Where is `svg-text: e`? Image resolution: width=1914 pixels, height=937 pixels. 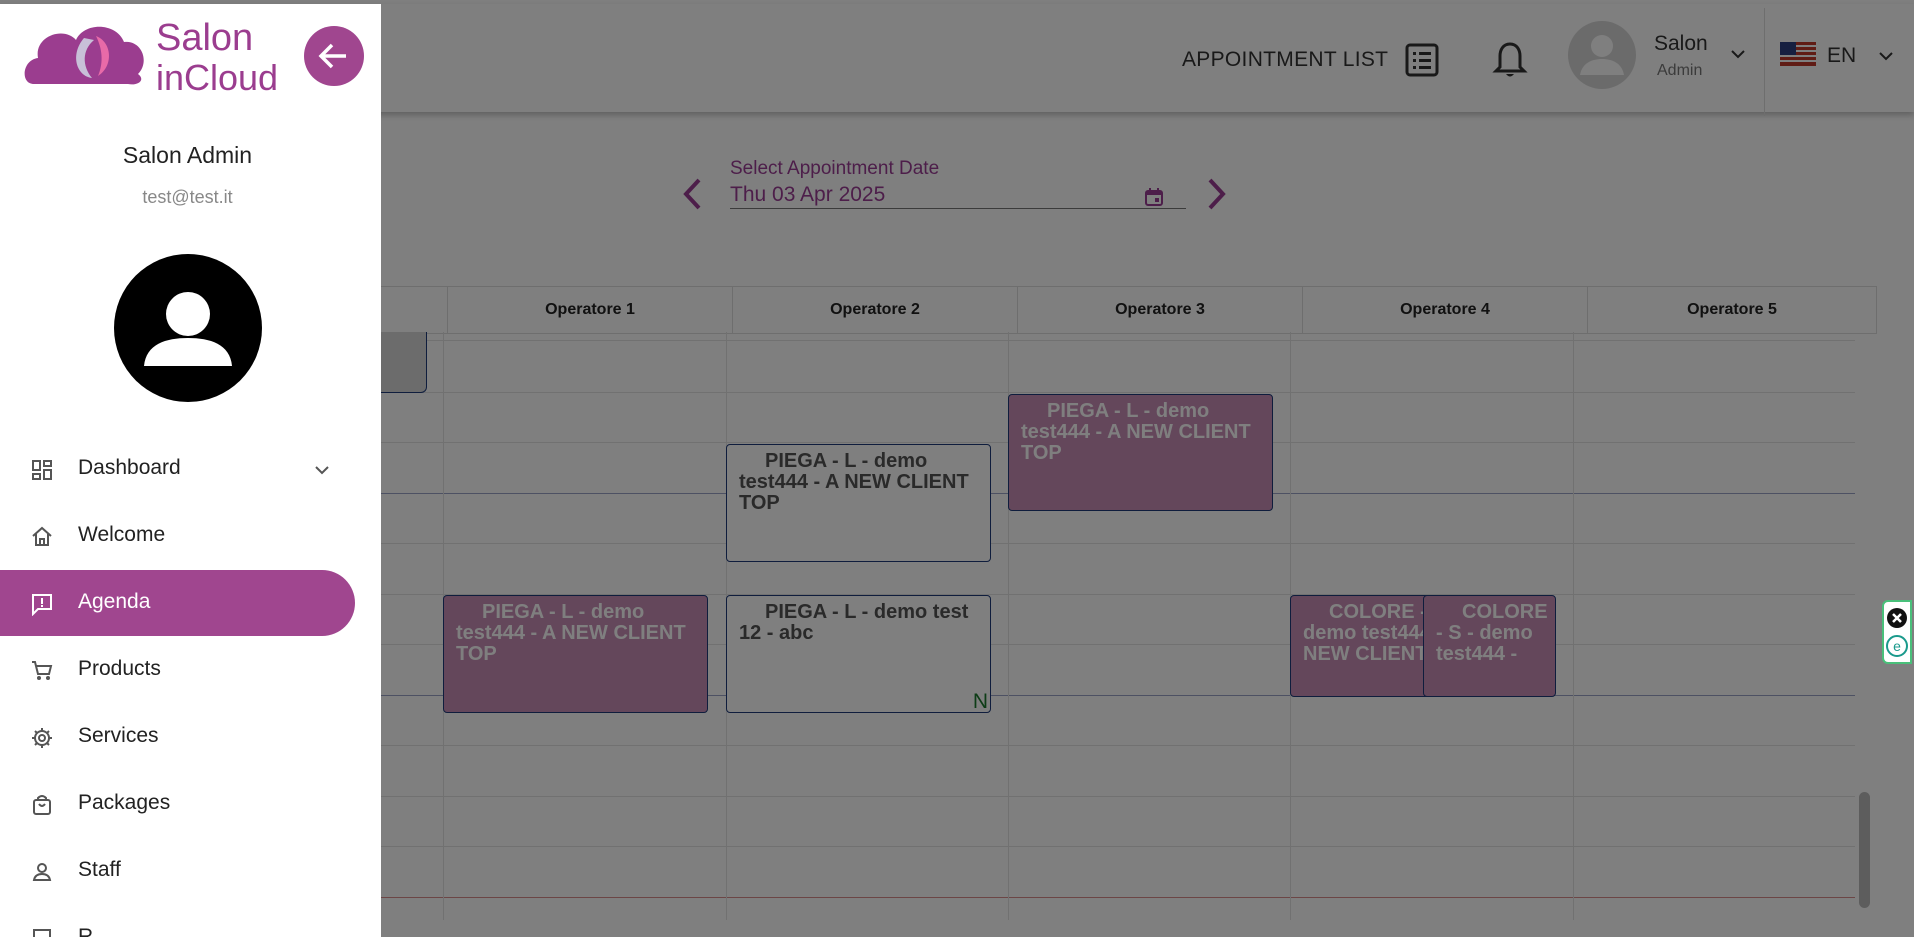 svg-text: e is located at coordinates (1897, 646).